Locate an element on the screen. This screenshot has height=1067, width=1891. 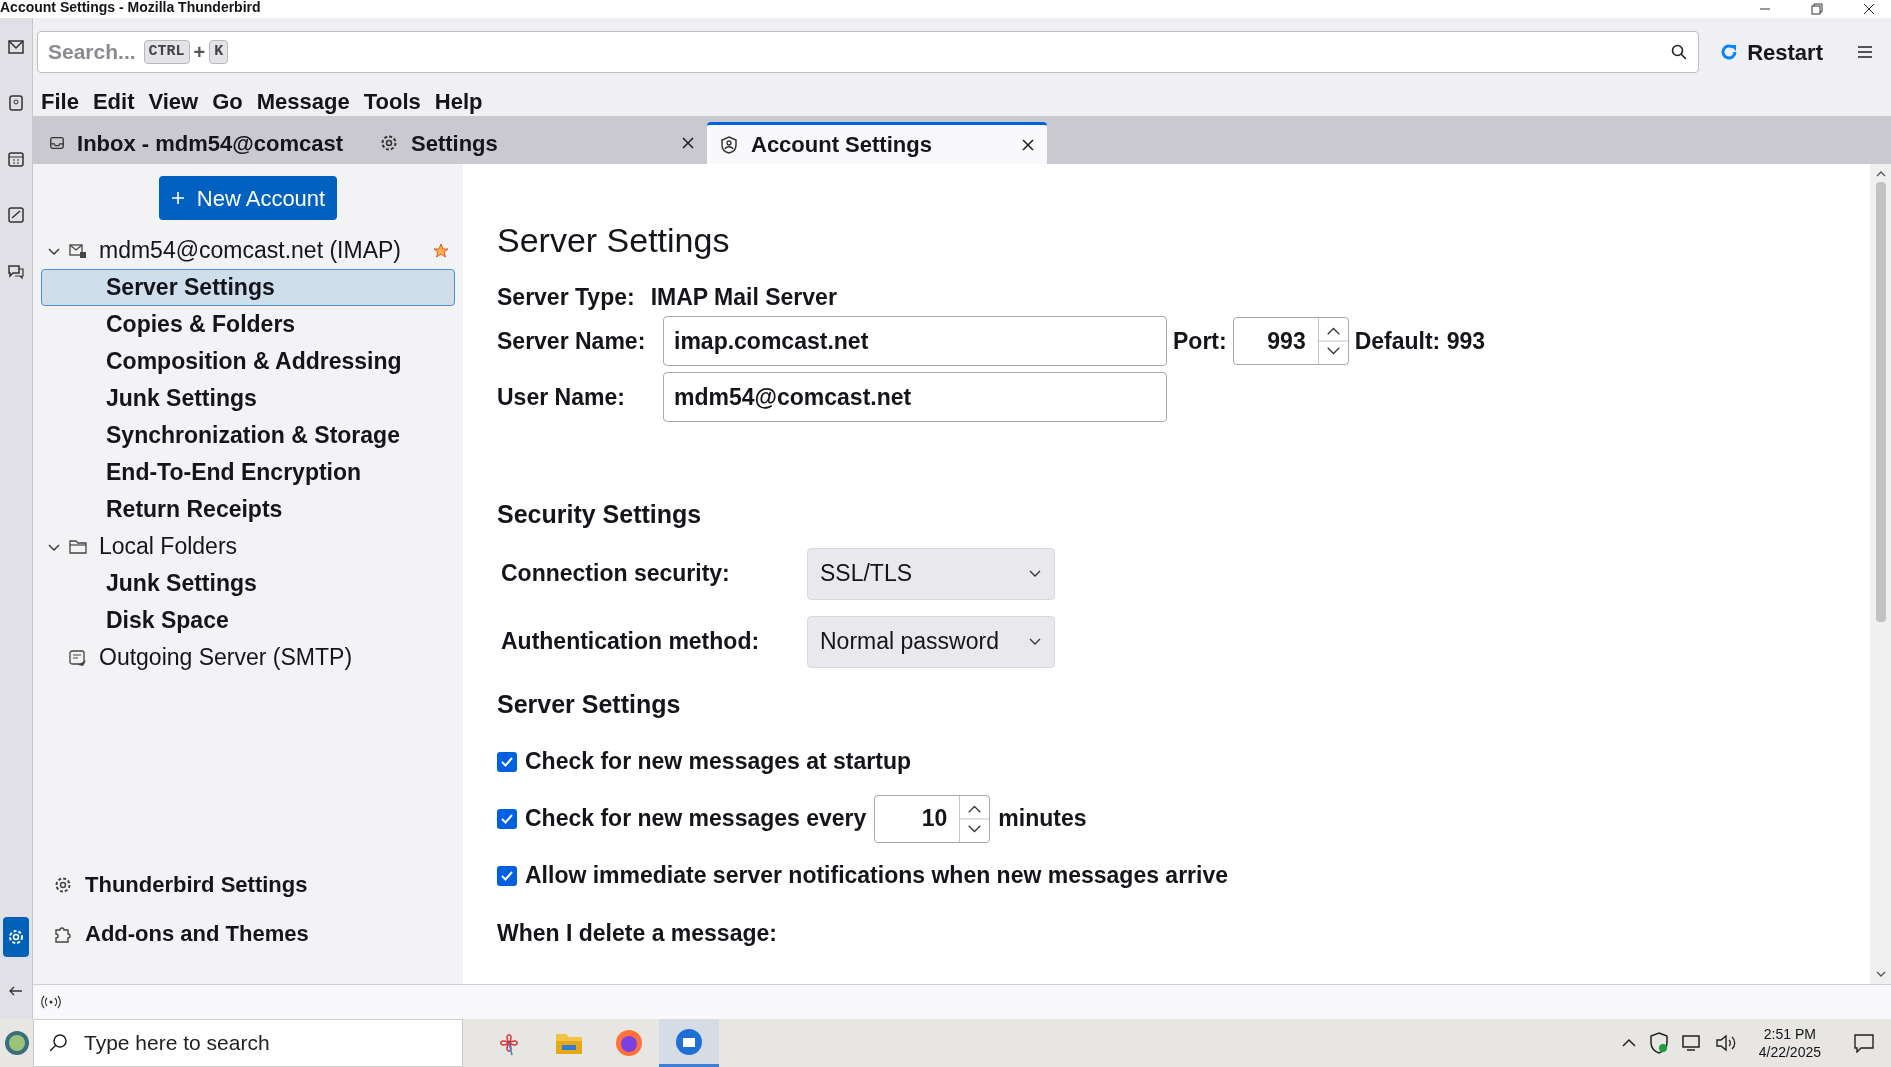
network-icon is located at coordinates (1691, 1043).